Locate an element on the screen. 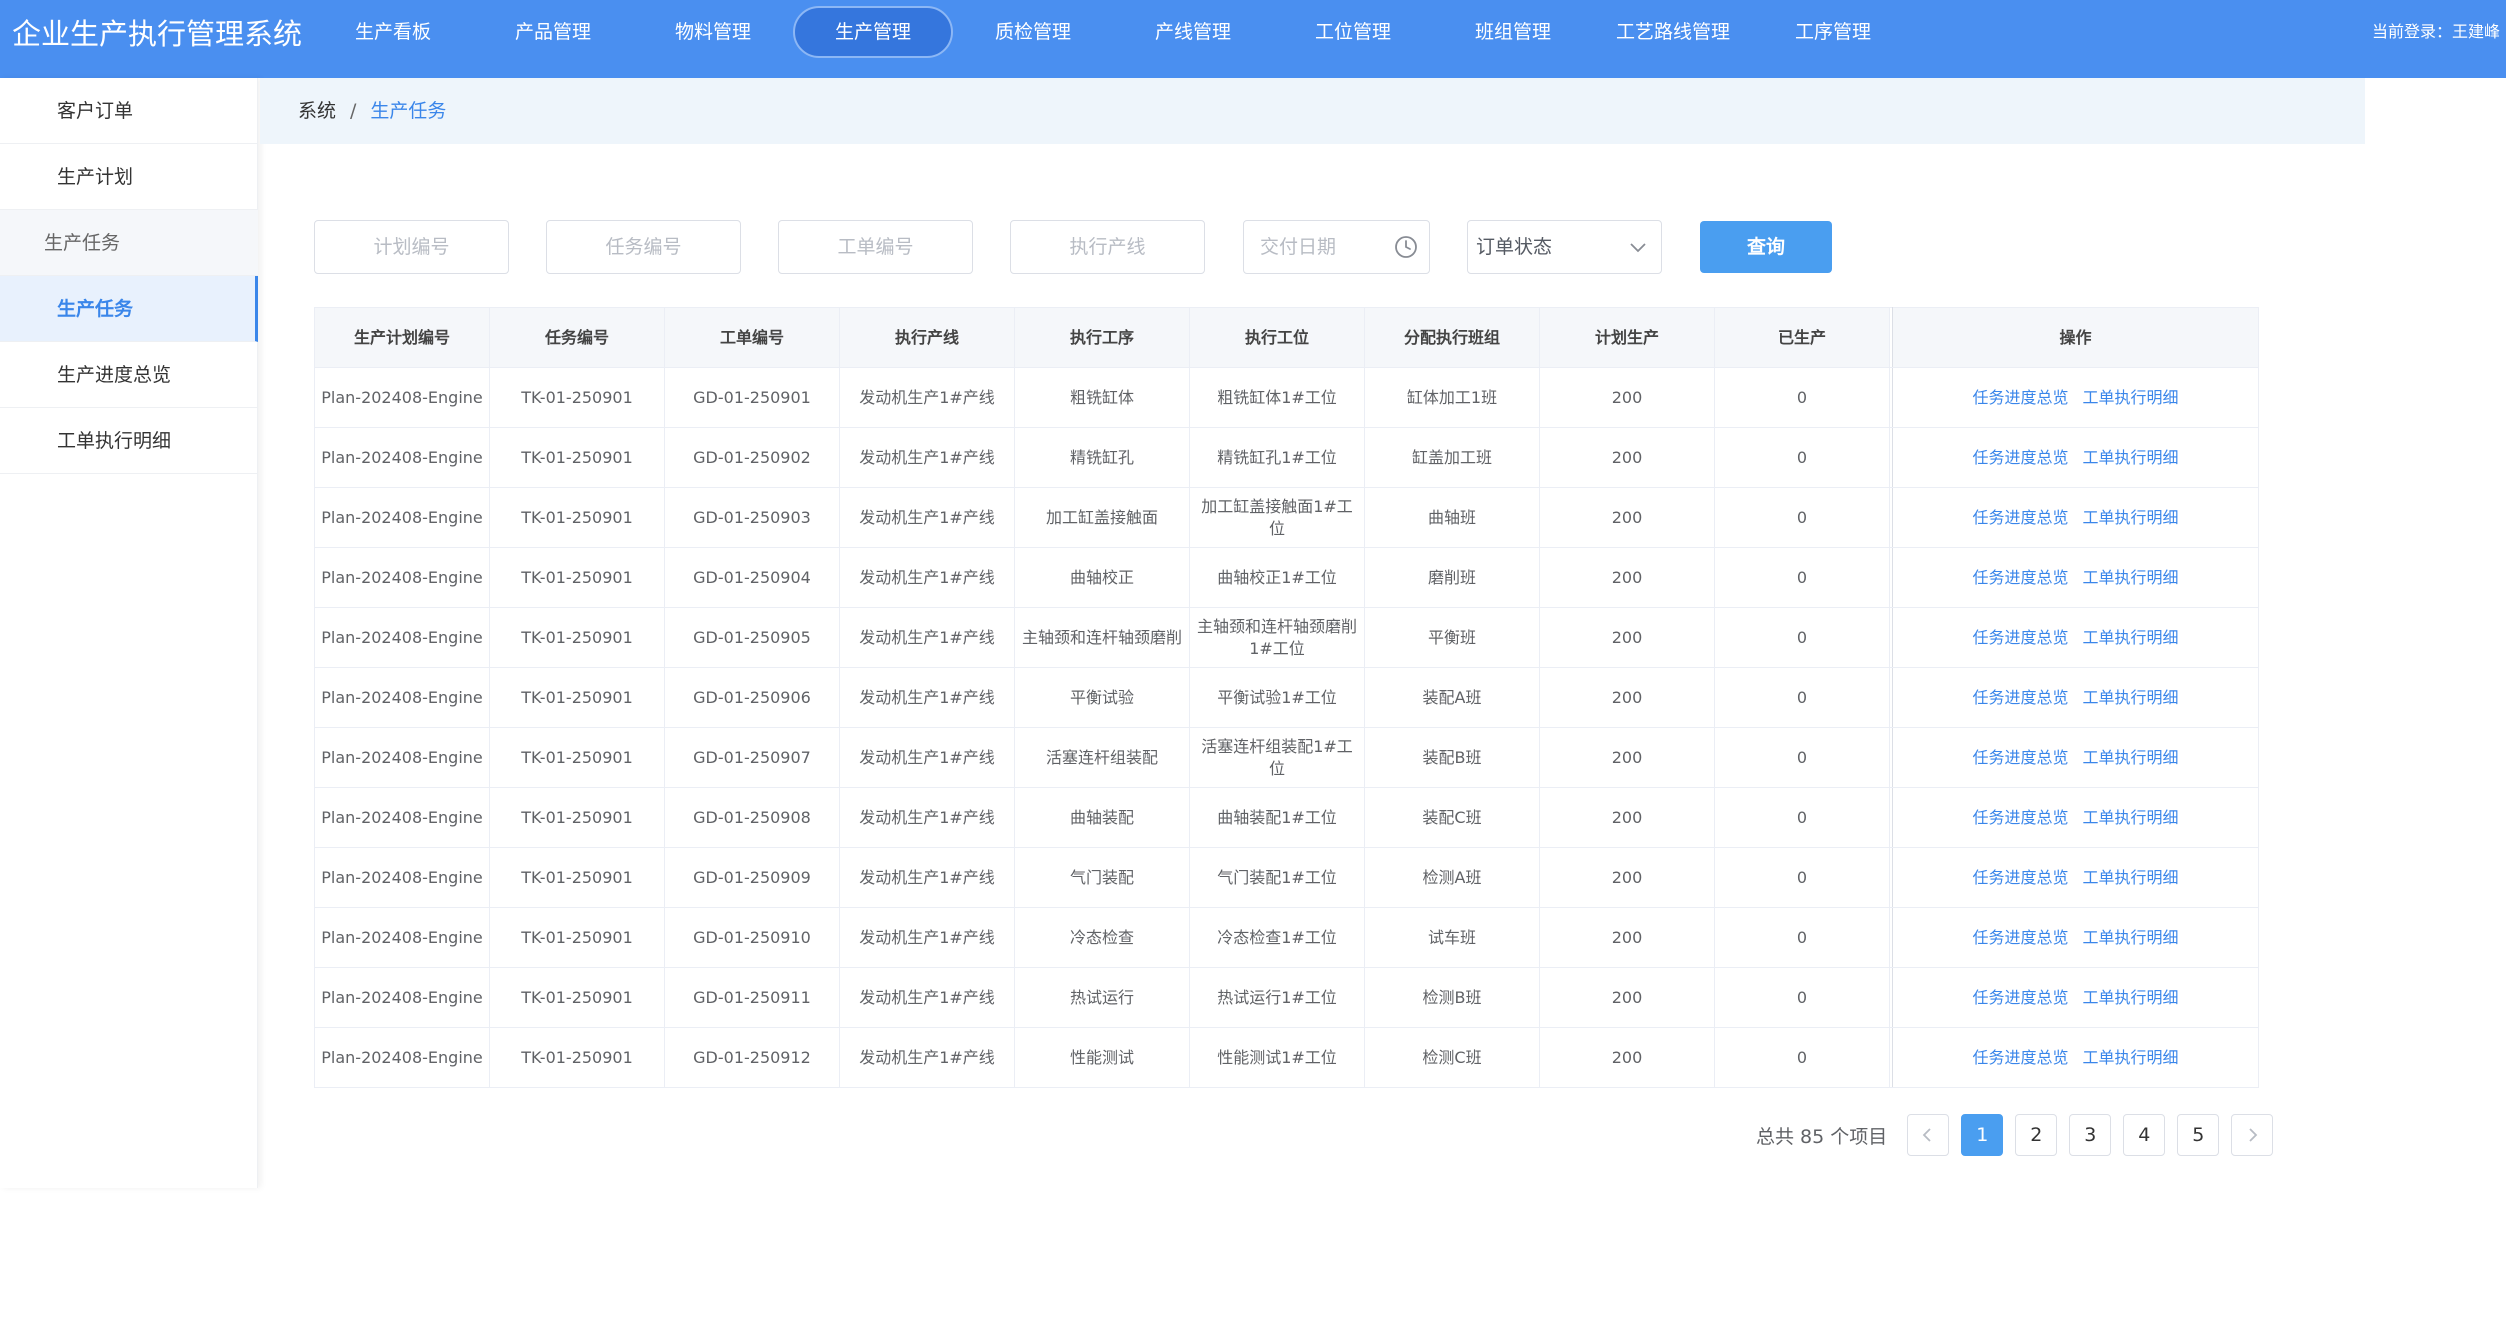  task-no-input: 任务编号 is located at coordinates (643, 247).